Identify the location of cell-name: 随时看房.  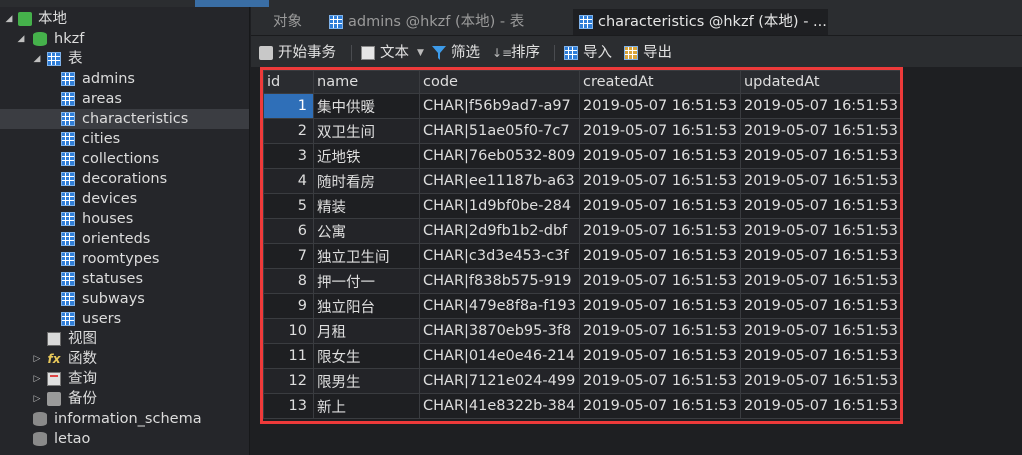
(366, 181).